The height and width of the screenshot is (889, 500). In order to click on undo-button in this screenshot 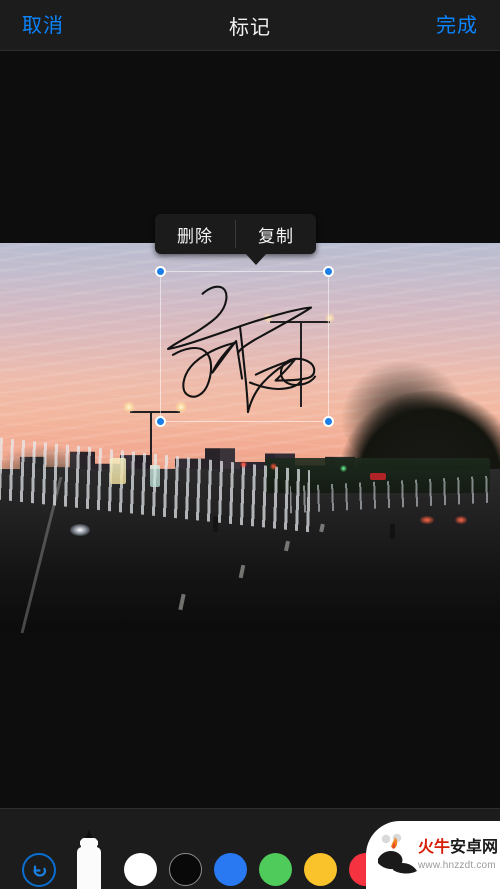, I will do `click(39, 870)`.